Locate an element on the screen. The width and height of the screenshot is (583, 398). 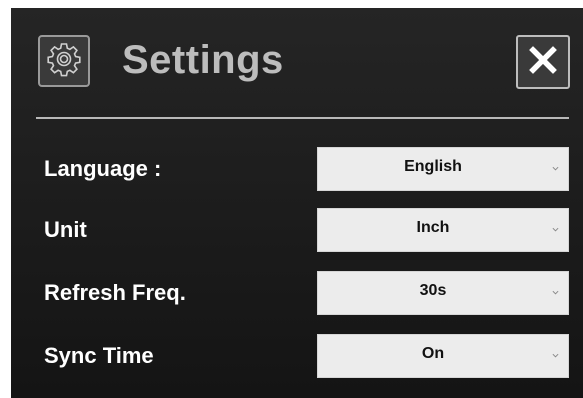
refresh-freq-select: 30s is located at coordinates (443, 293).